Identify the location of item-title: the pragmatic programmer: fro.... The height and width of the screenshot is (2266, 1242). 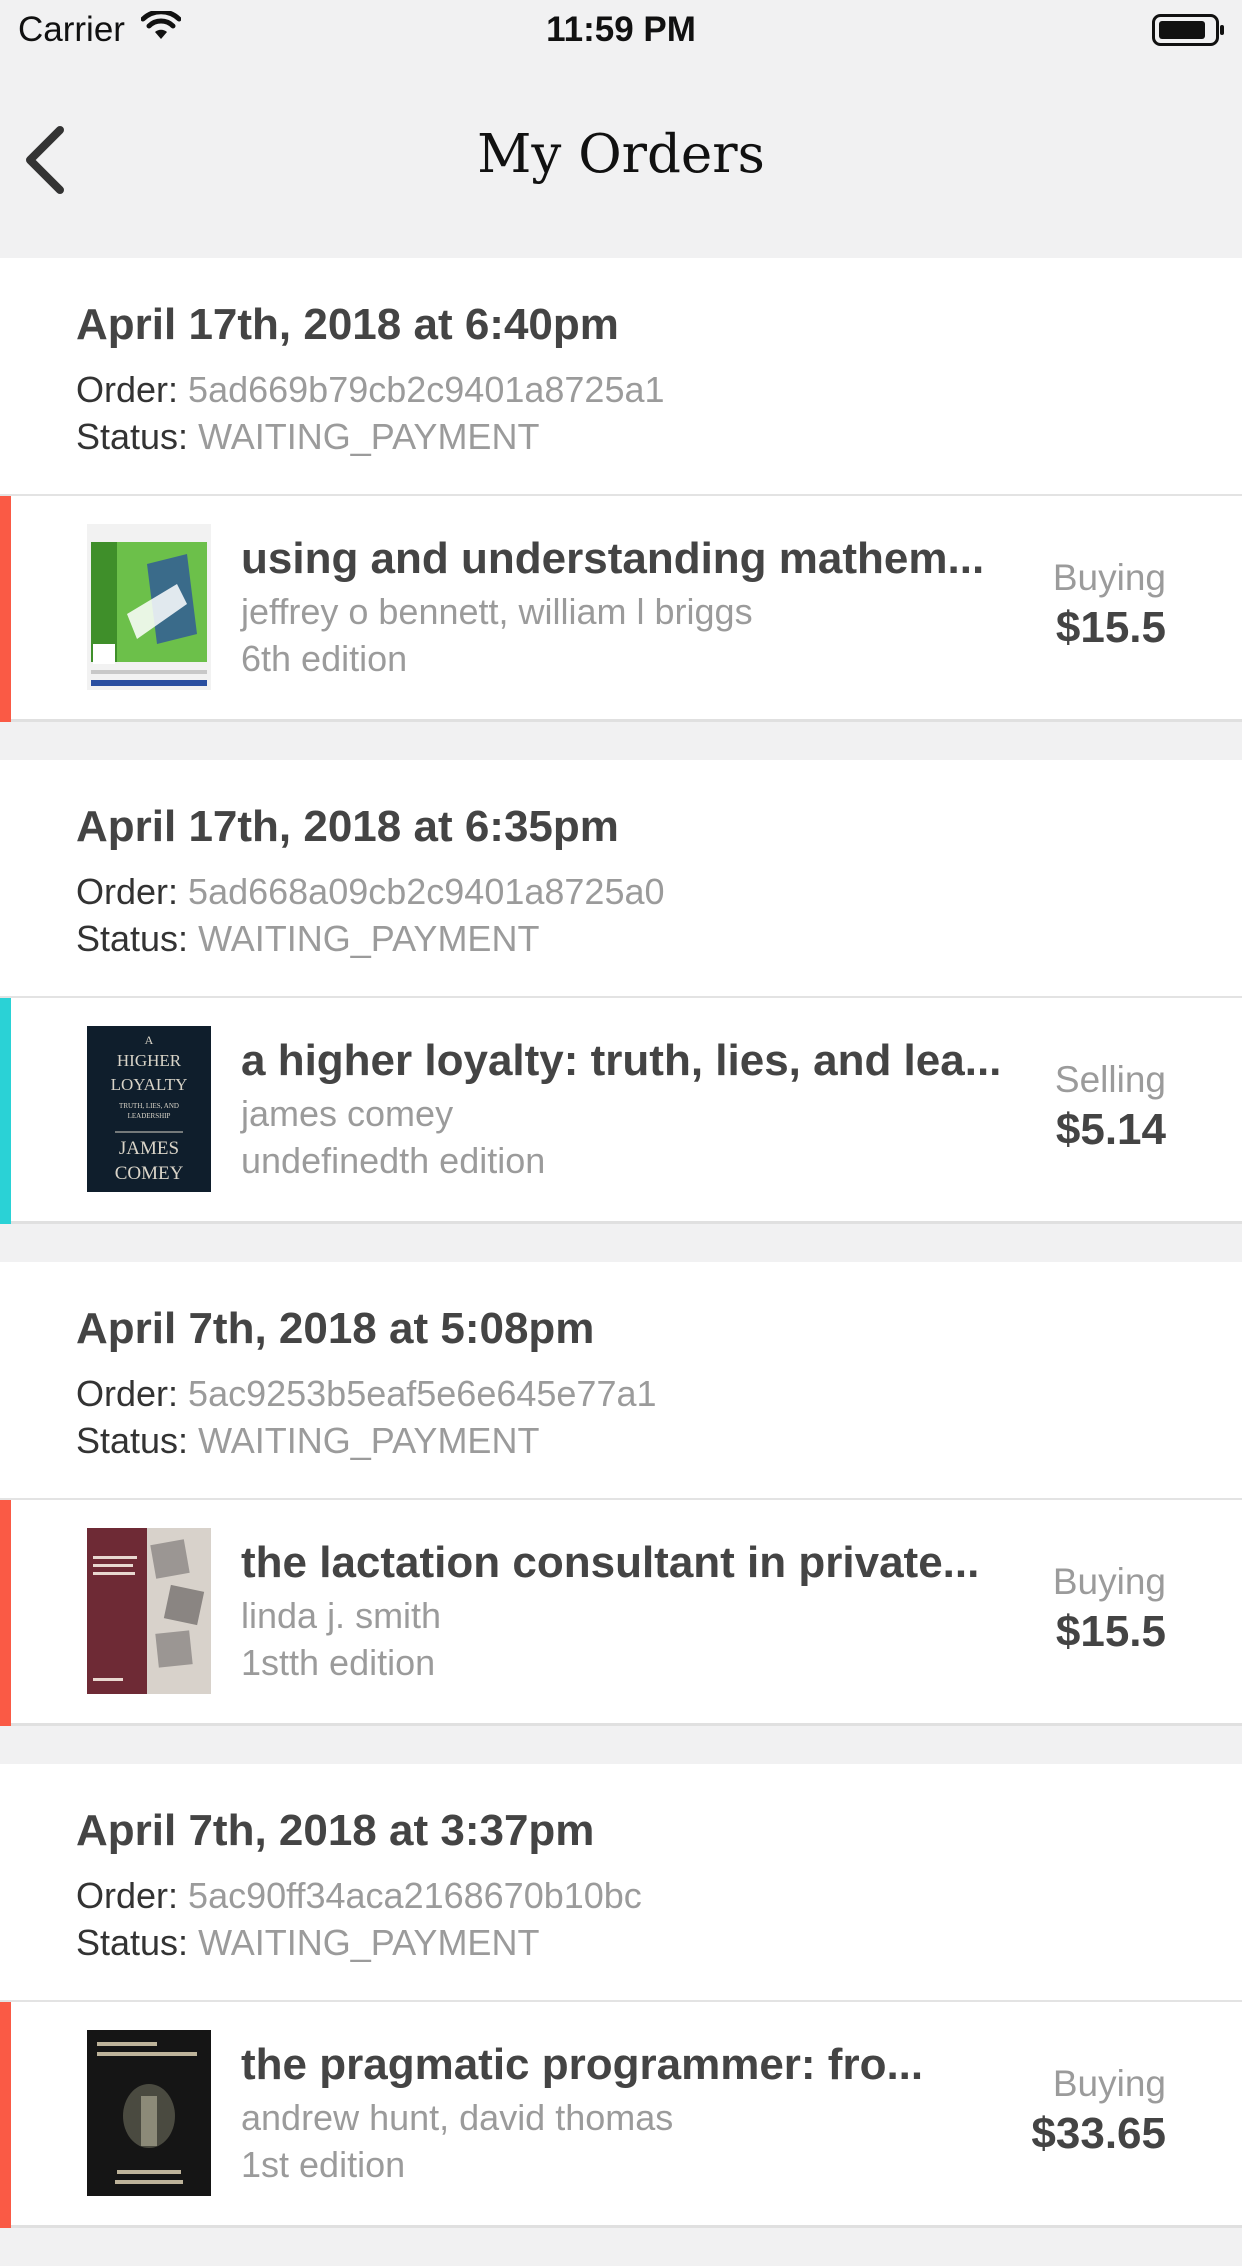
(582, 2064).